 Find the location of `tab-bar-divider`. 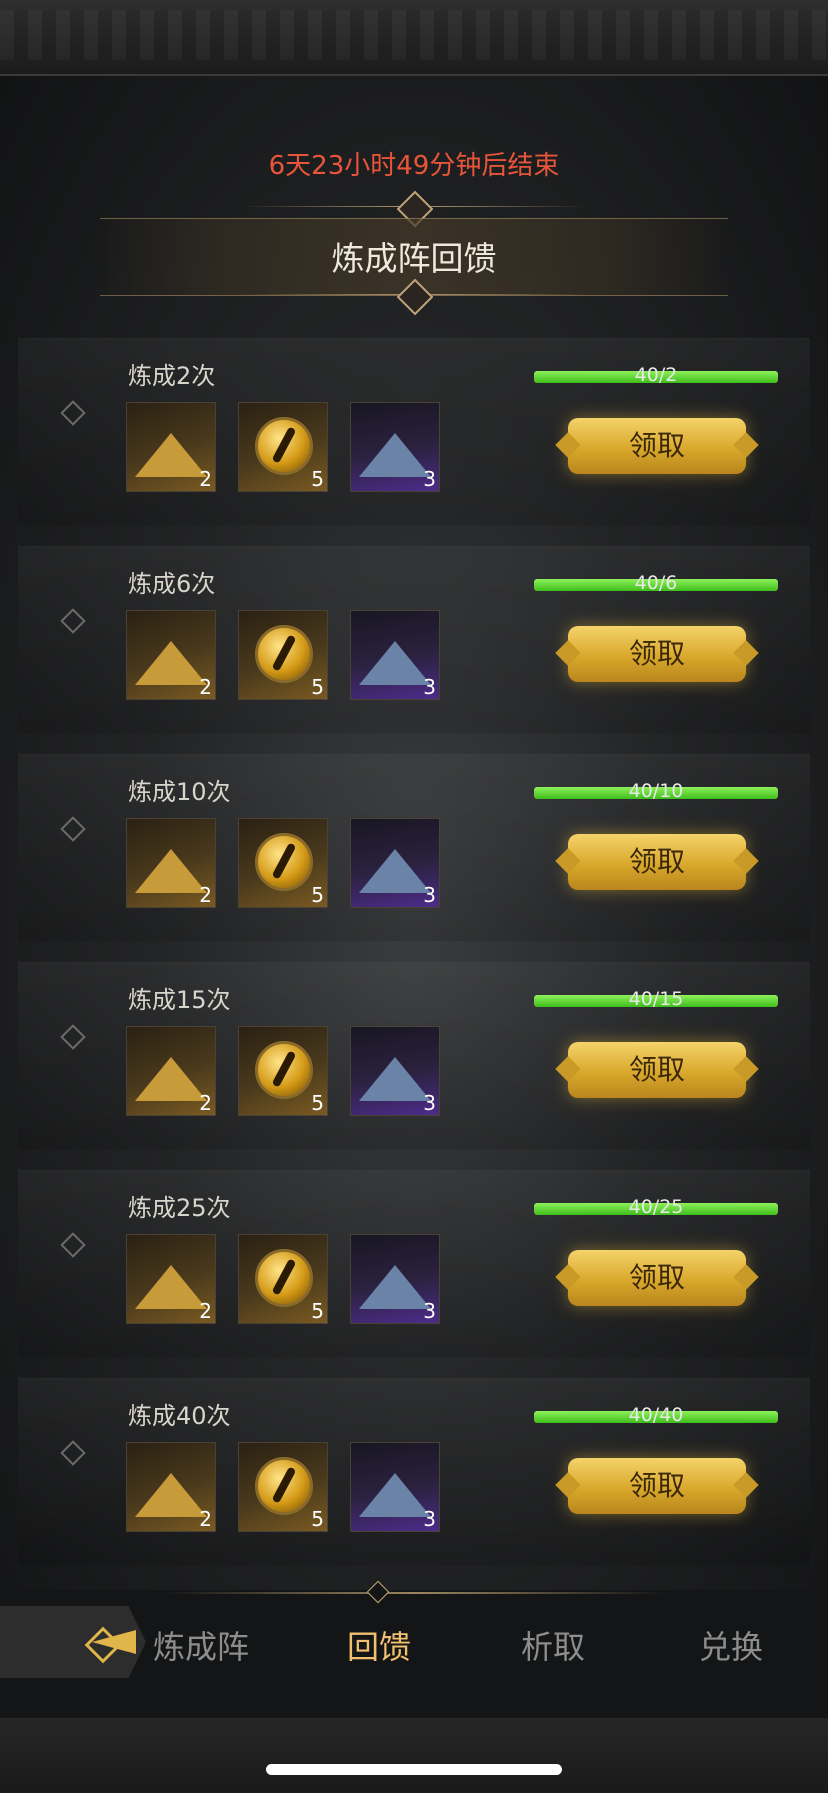

tab-bar-divider is located at coordinates (415, 1593).